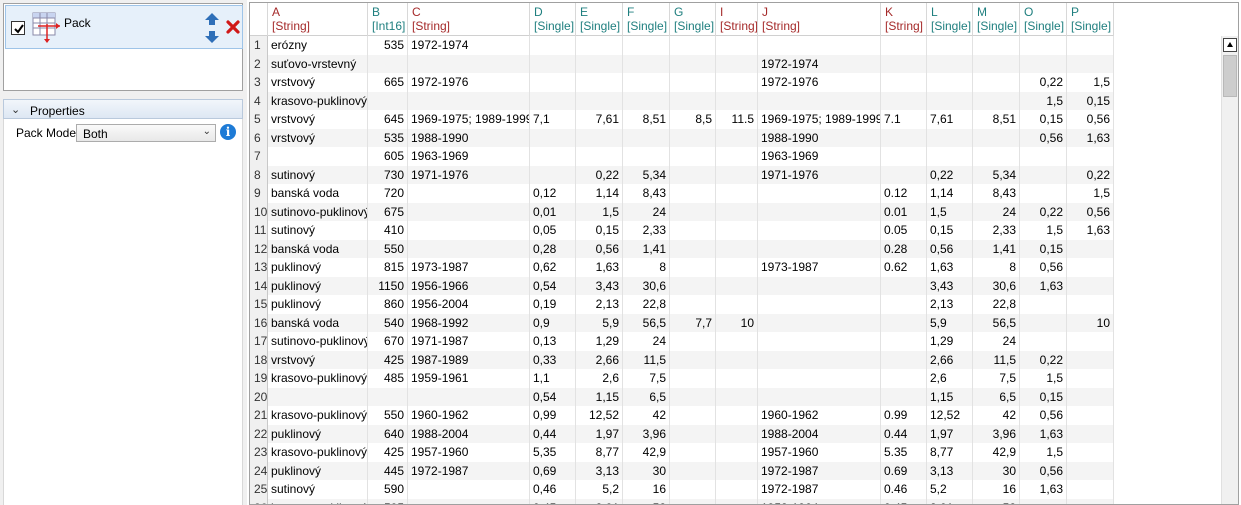  Describe the element at coordinates (212, 38) in the screenshot. I see `move-down-icon` at that location.